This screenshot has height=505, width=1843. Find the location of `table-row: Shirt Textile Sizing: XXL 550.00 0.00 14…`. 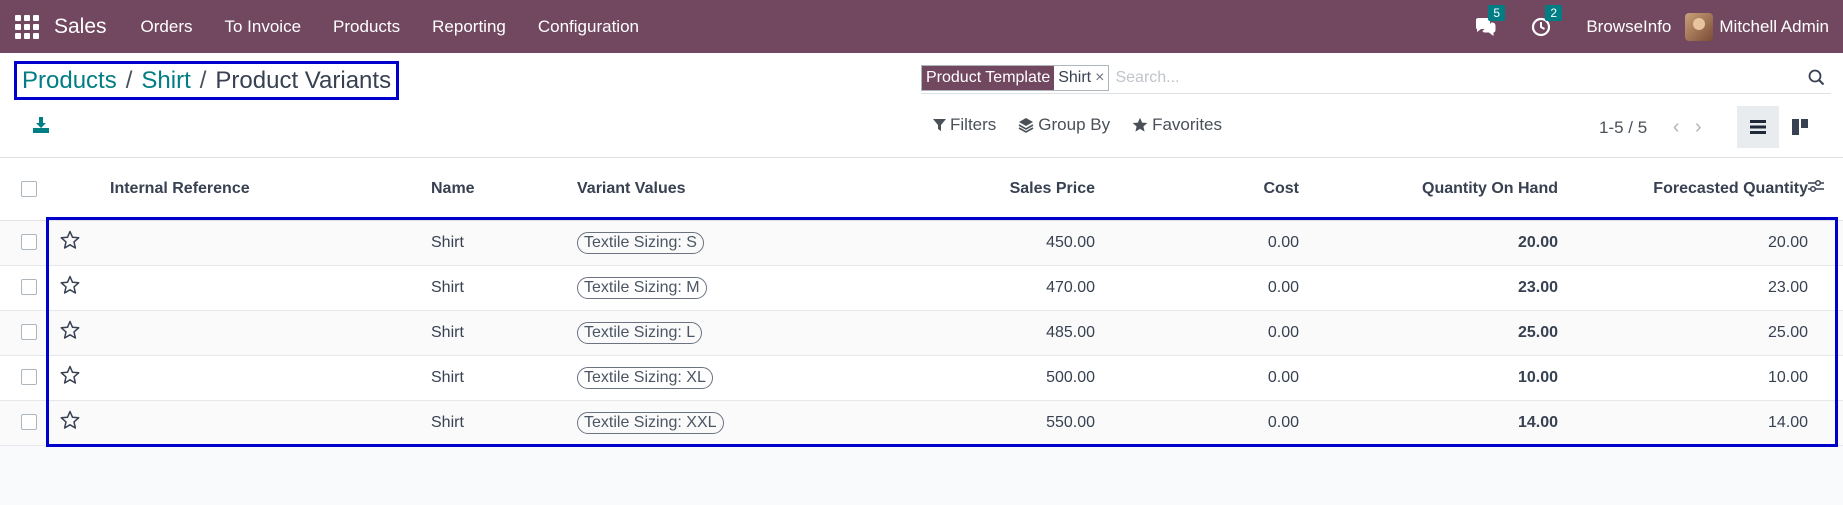

table-row: Shirt Textile Sizing: XXL 550.00 0.00 14… is located at coordinates (921, 423).